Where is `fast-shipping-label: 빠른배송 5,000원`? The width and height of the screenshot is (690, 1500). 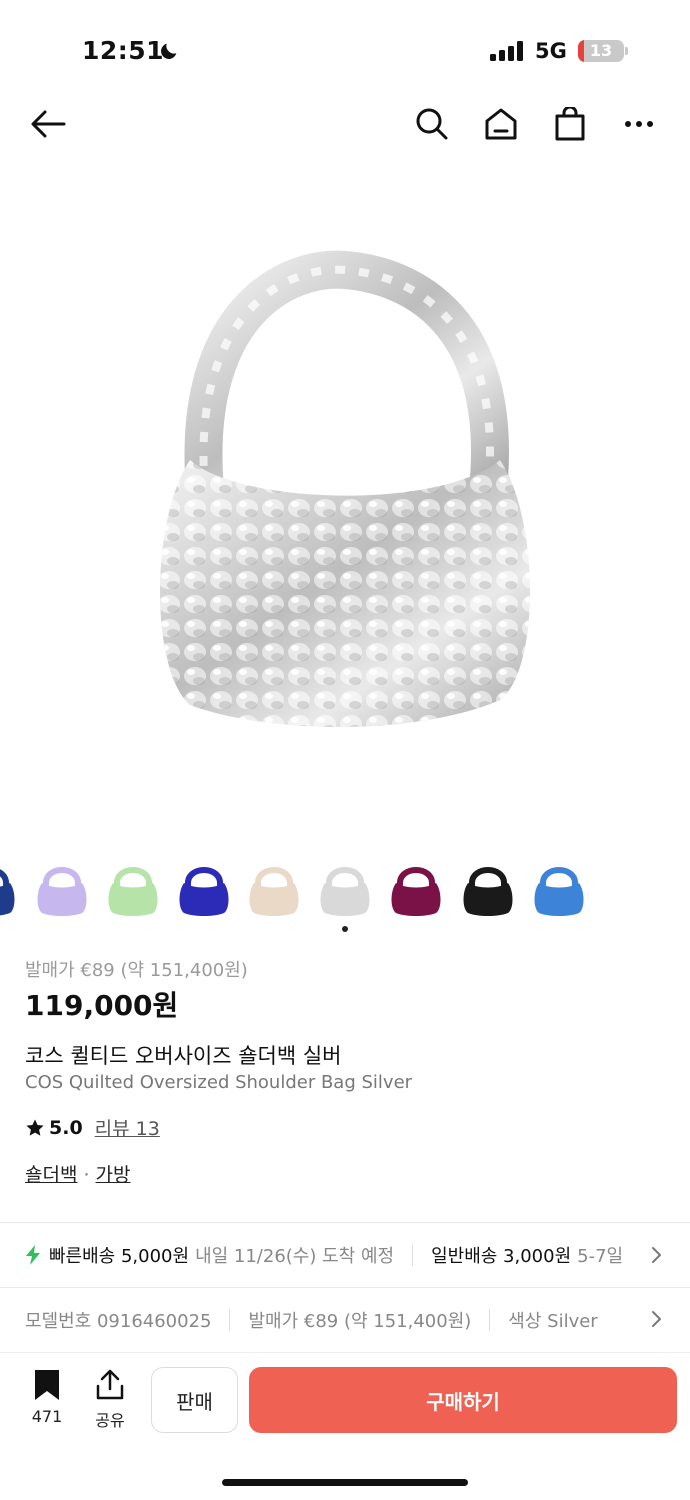 fast-shipping-label: 빠른배송 5,000원 is located at coordinates (119, 1256).